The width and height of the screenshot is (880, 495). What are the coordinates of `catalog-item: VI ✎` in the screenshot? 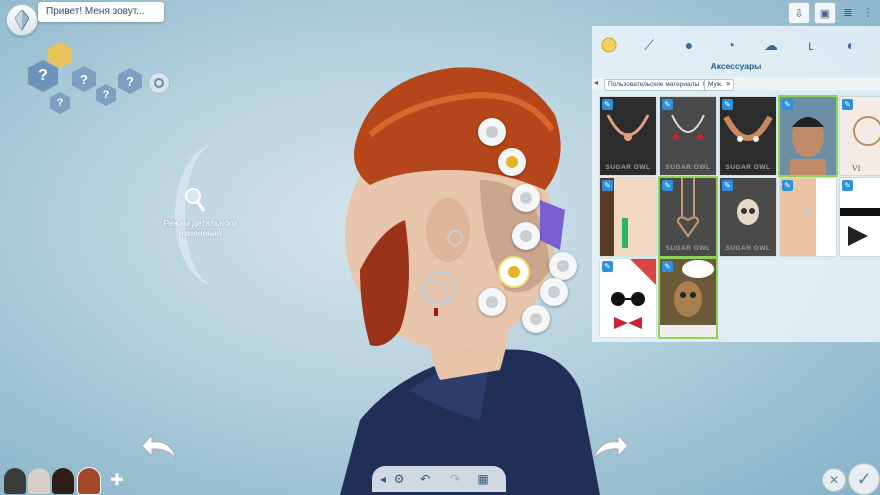 It's located at (860, 136).